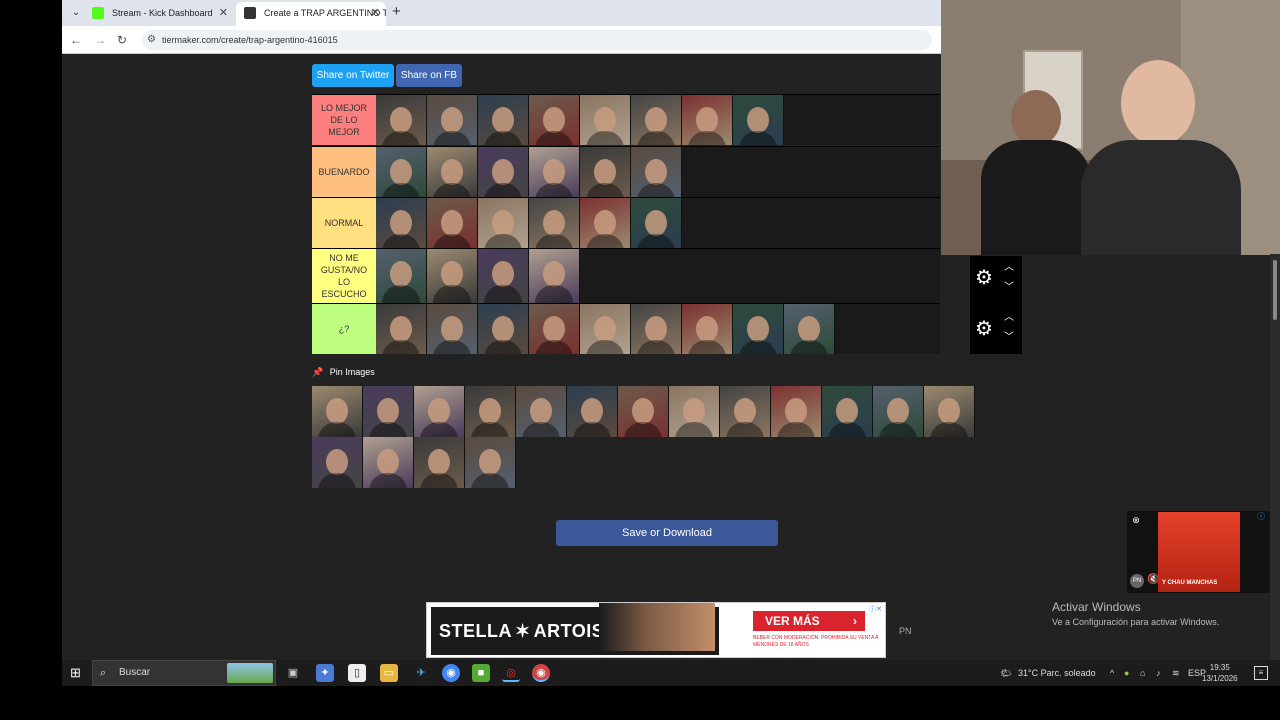  I want to click on tray-app-icon: ●, so click(1126, 673).